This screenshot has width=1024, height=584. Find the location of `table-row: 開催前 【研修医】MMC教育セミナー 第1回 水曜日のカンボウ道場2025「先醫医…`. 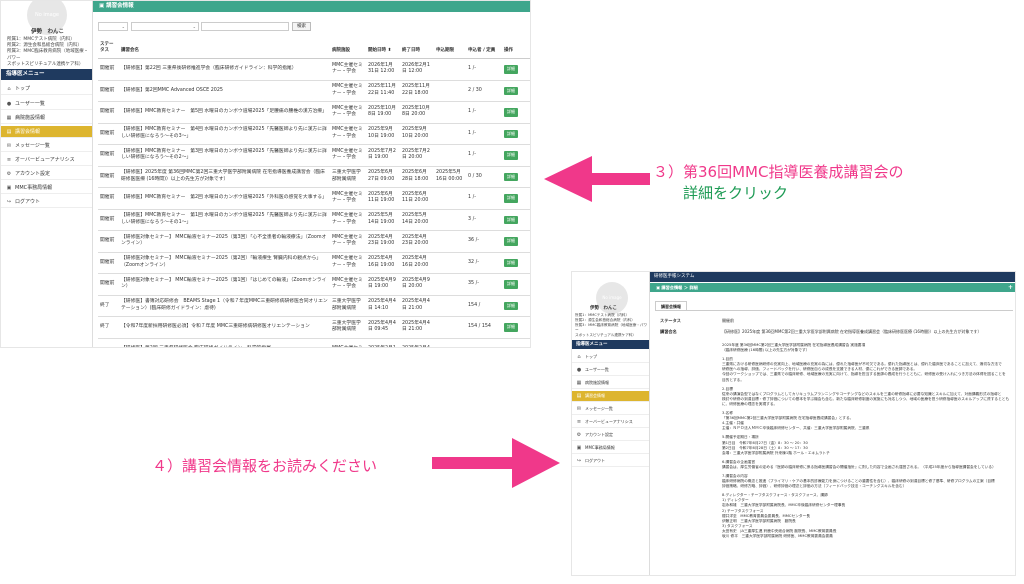

table-row: 開催前 【研修医】MMC教育セミナー 第1回 水曜日のカンボウ道場2025「先醫医… is located at coordinates (314, 220).